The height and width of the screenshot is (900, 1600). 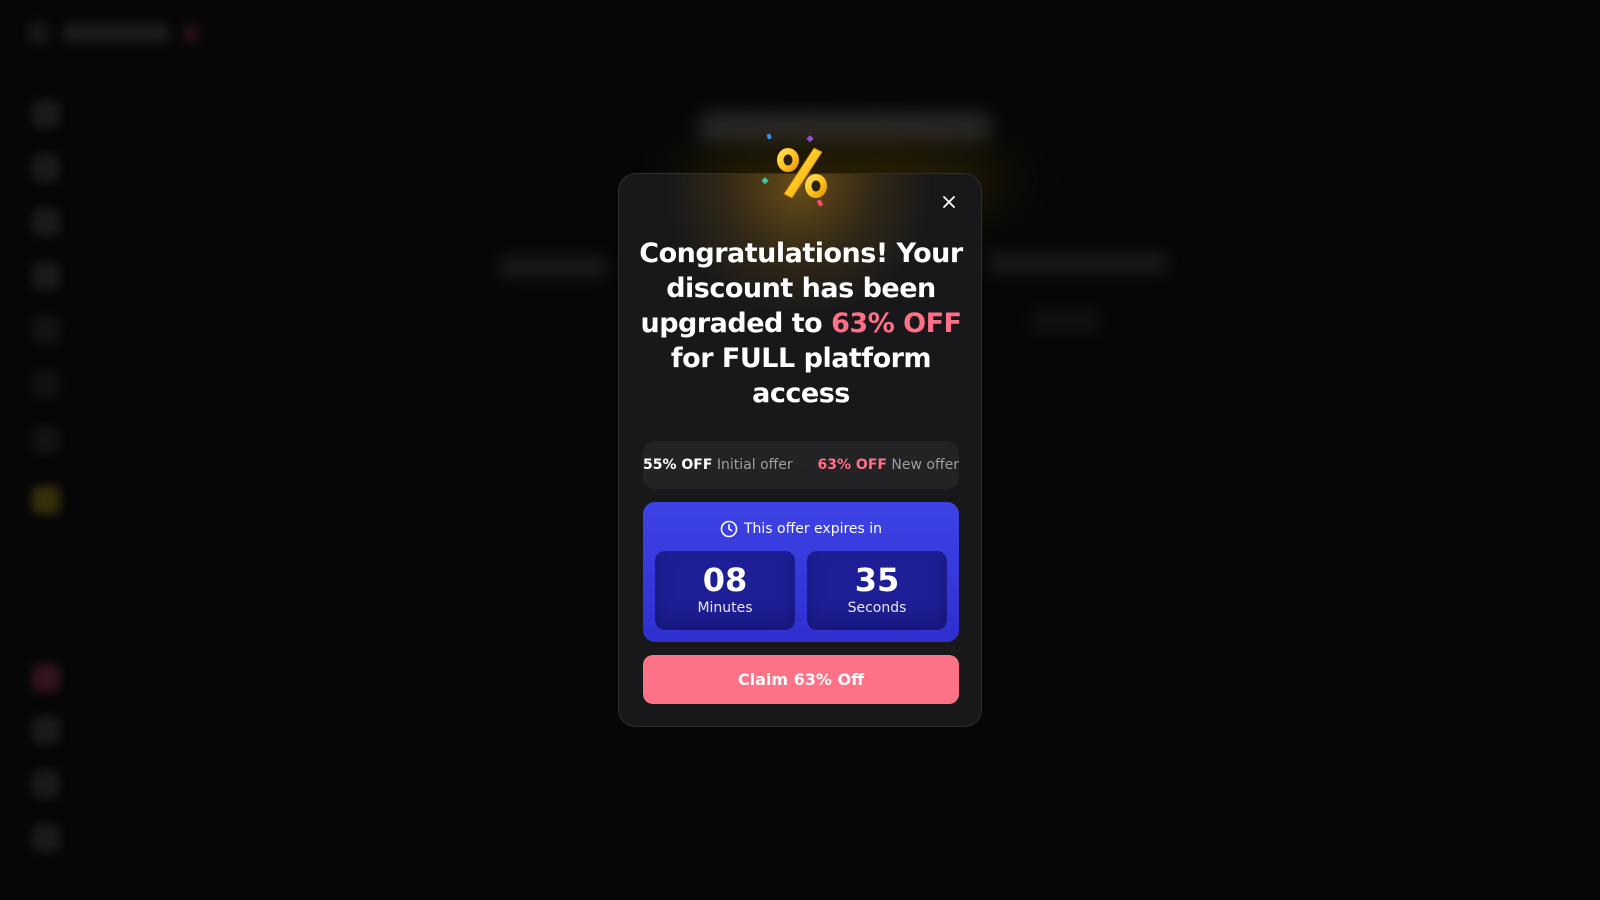 I want to click on close-button, so click(x=949, y=202).